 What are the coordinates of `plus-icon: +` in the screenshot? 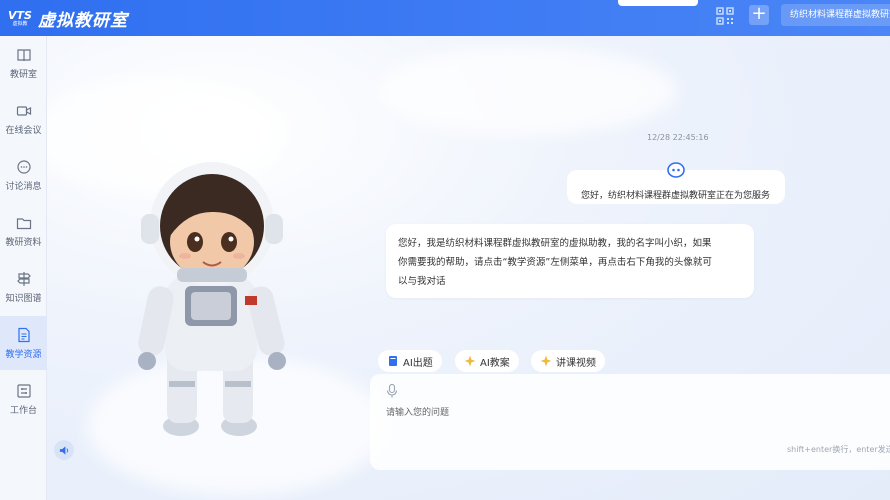 It's located at (759, 13).